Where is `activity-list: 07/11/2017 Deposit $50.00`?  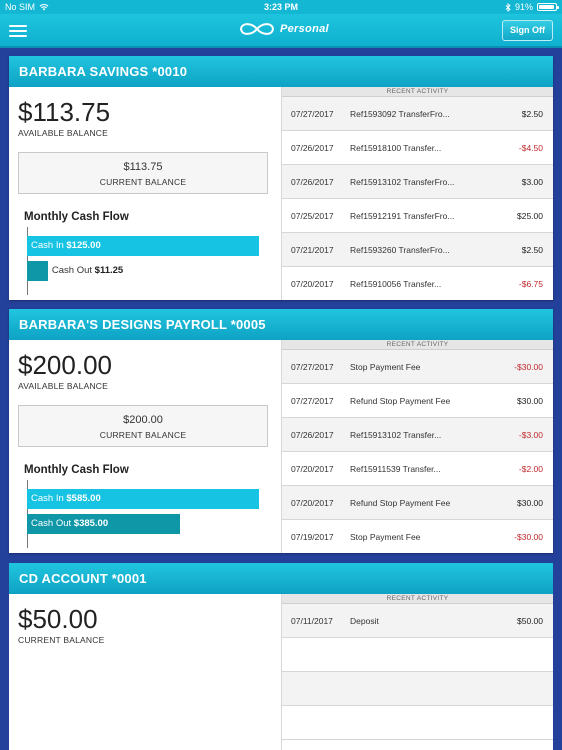
activity-list: 07/11/2017 Deposit $50.00 is located at coordinates (417, 672).